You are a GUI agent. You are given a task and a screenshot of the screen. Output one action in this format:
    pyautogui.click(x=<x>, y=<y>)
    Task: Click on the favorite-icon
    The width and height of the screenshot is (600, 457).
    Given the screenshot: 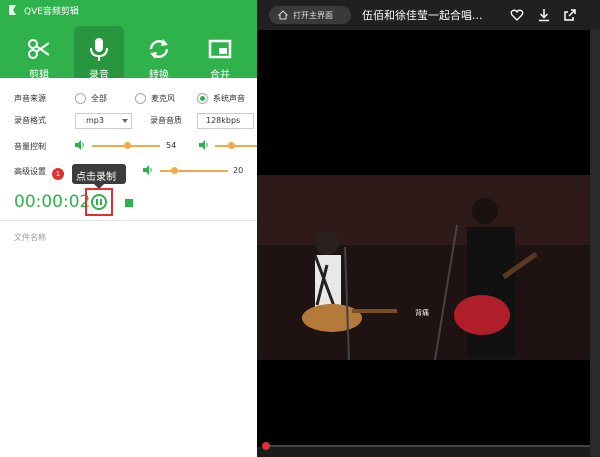 What is the action you would take?
    pyautogui.click(x=517, y=15)
    